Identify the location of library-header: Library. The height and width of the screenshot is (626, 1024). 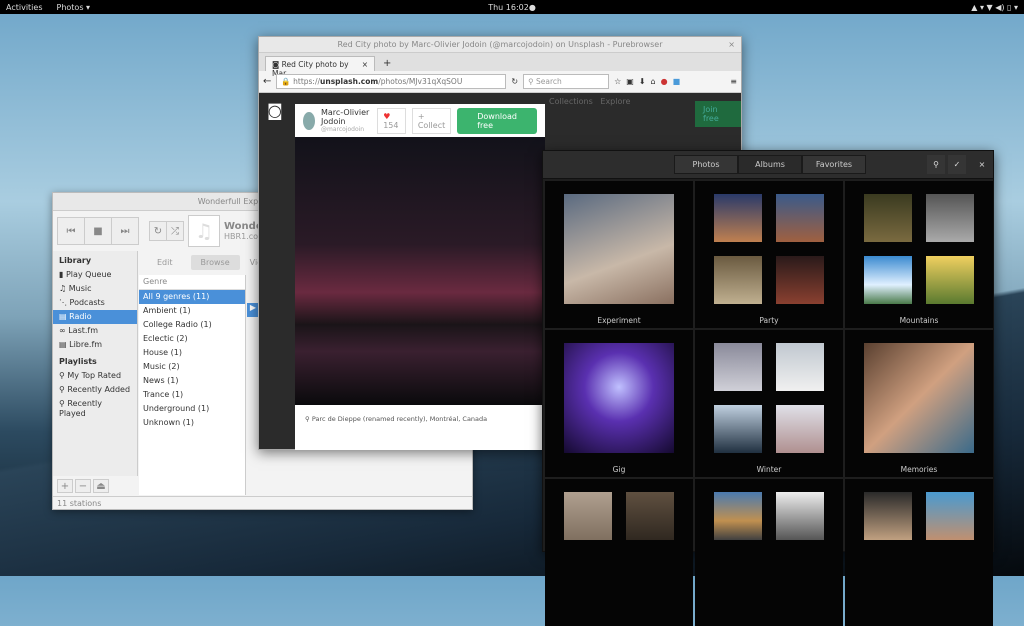
(75, 260).